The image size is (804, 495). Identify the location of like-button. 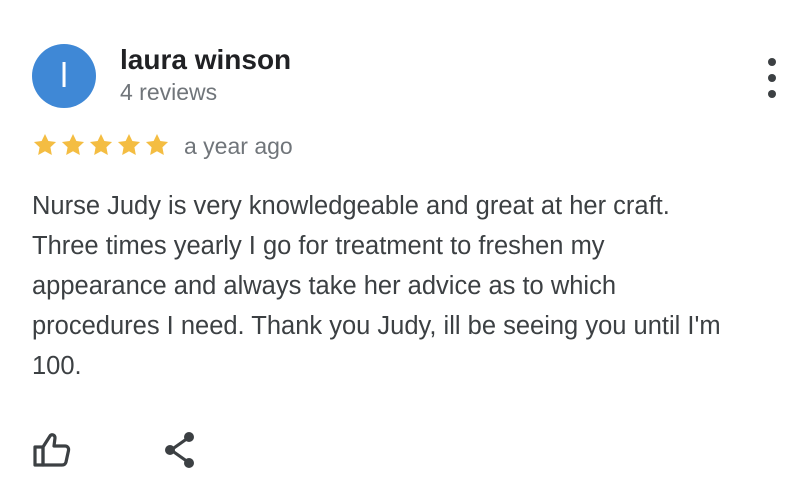
(52, 450).